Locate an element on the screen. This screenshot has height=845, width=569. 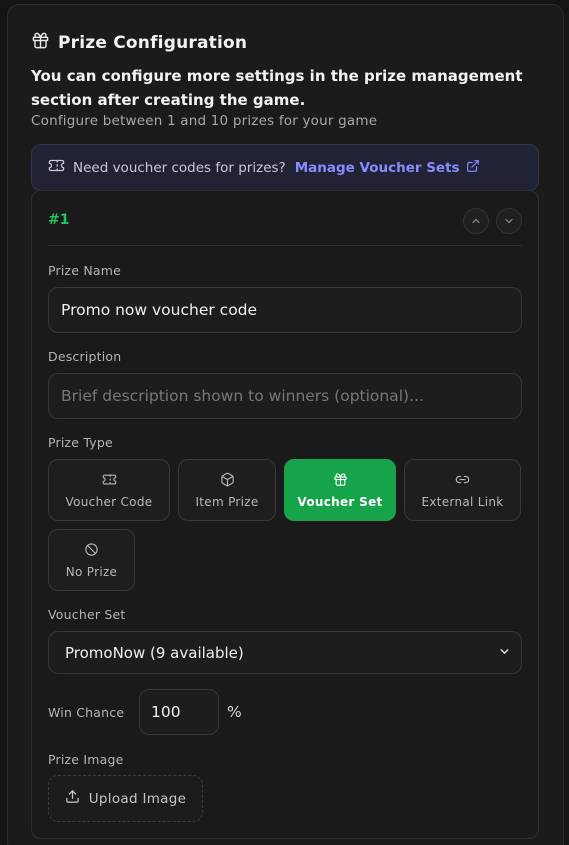
reorder-controls is located at coordinates (492, 221).